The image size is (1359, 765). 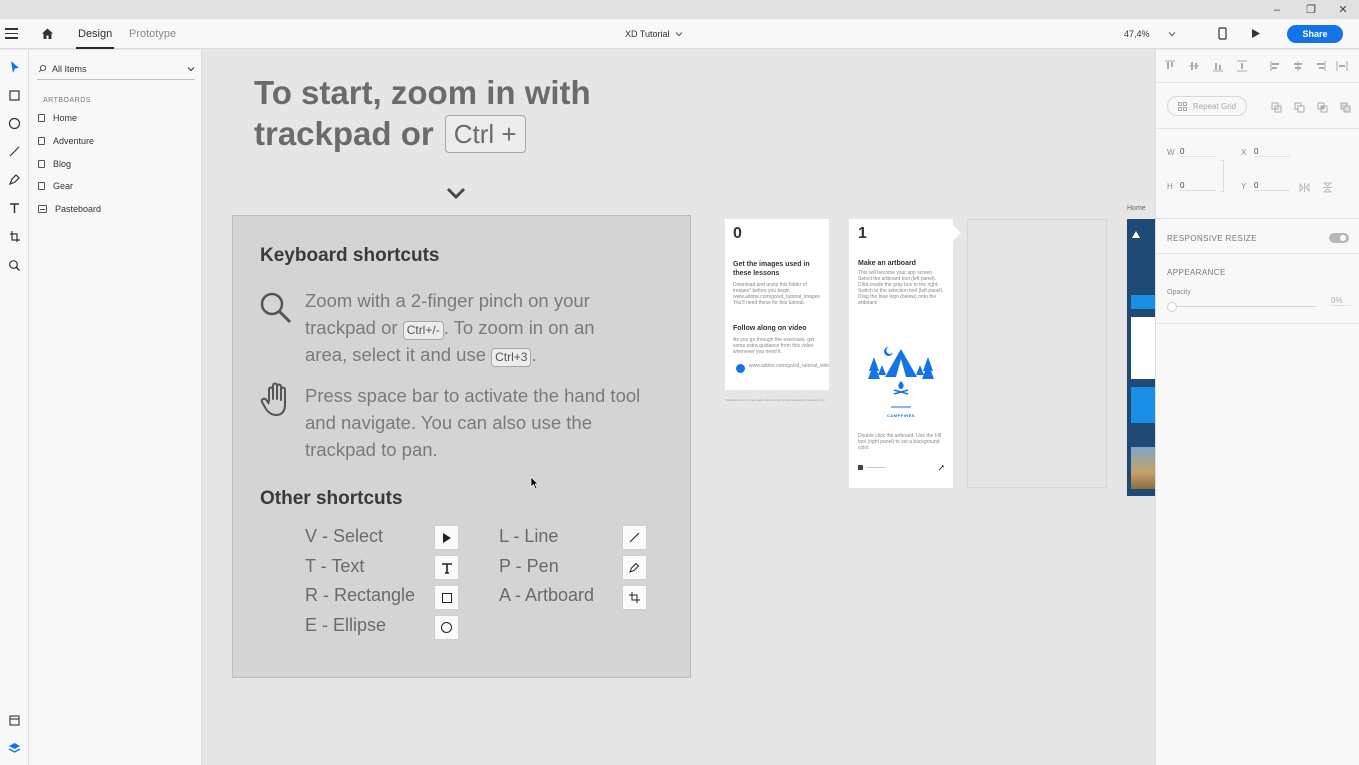 What do you see at coordinates (1172, 307) in the screenshot?
I see `opacity-slider-handle` at bounding box center [1172, 307].